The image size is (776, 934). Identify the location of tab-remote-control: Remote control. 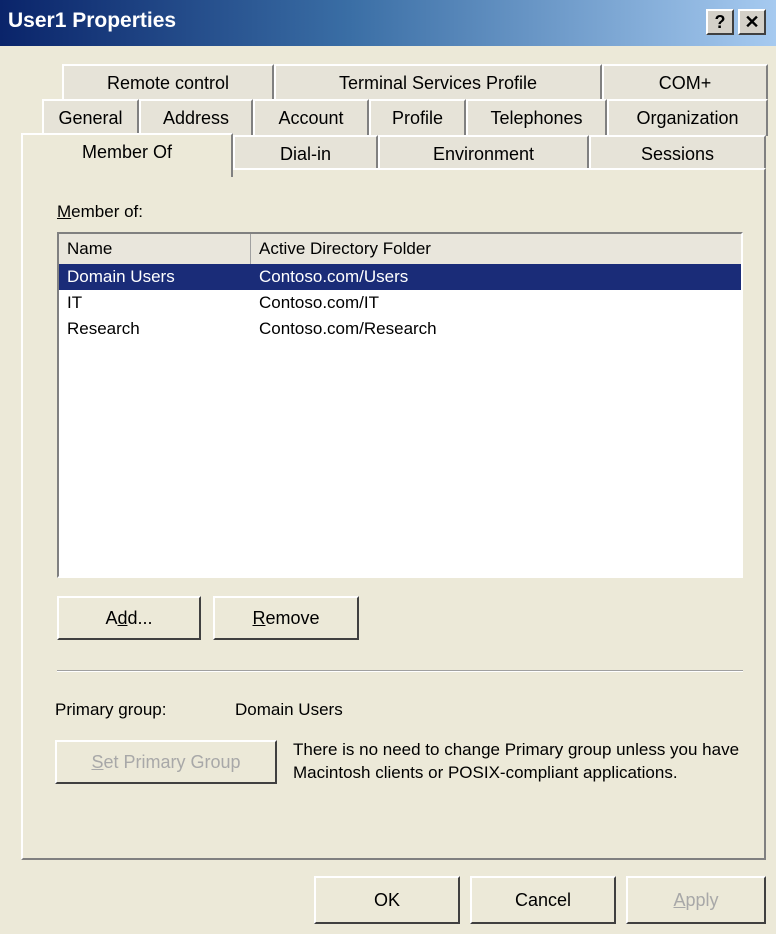
(168, 82).